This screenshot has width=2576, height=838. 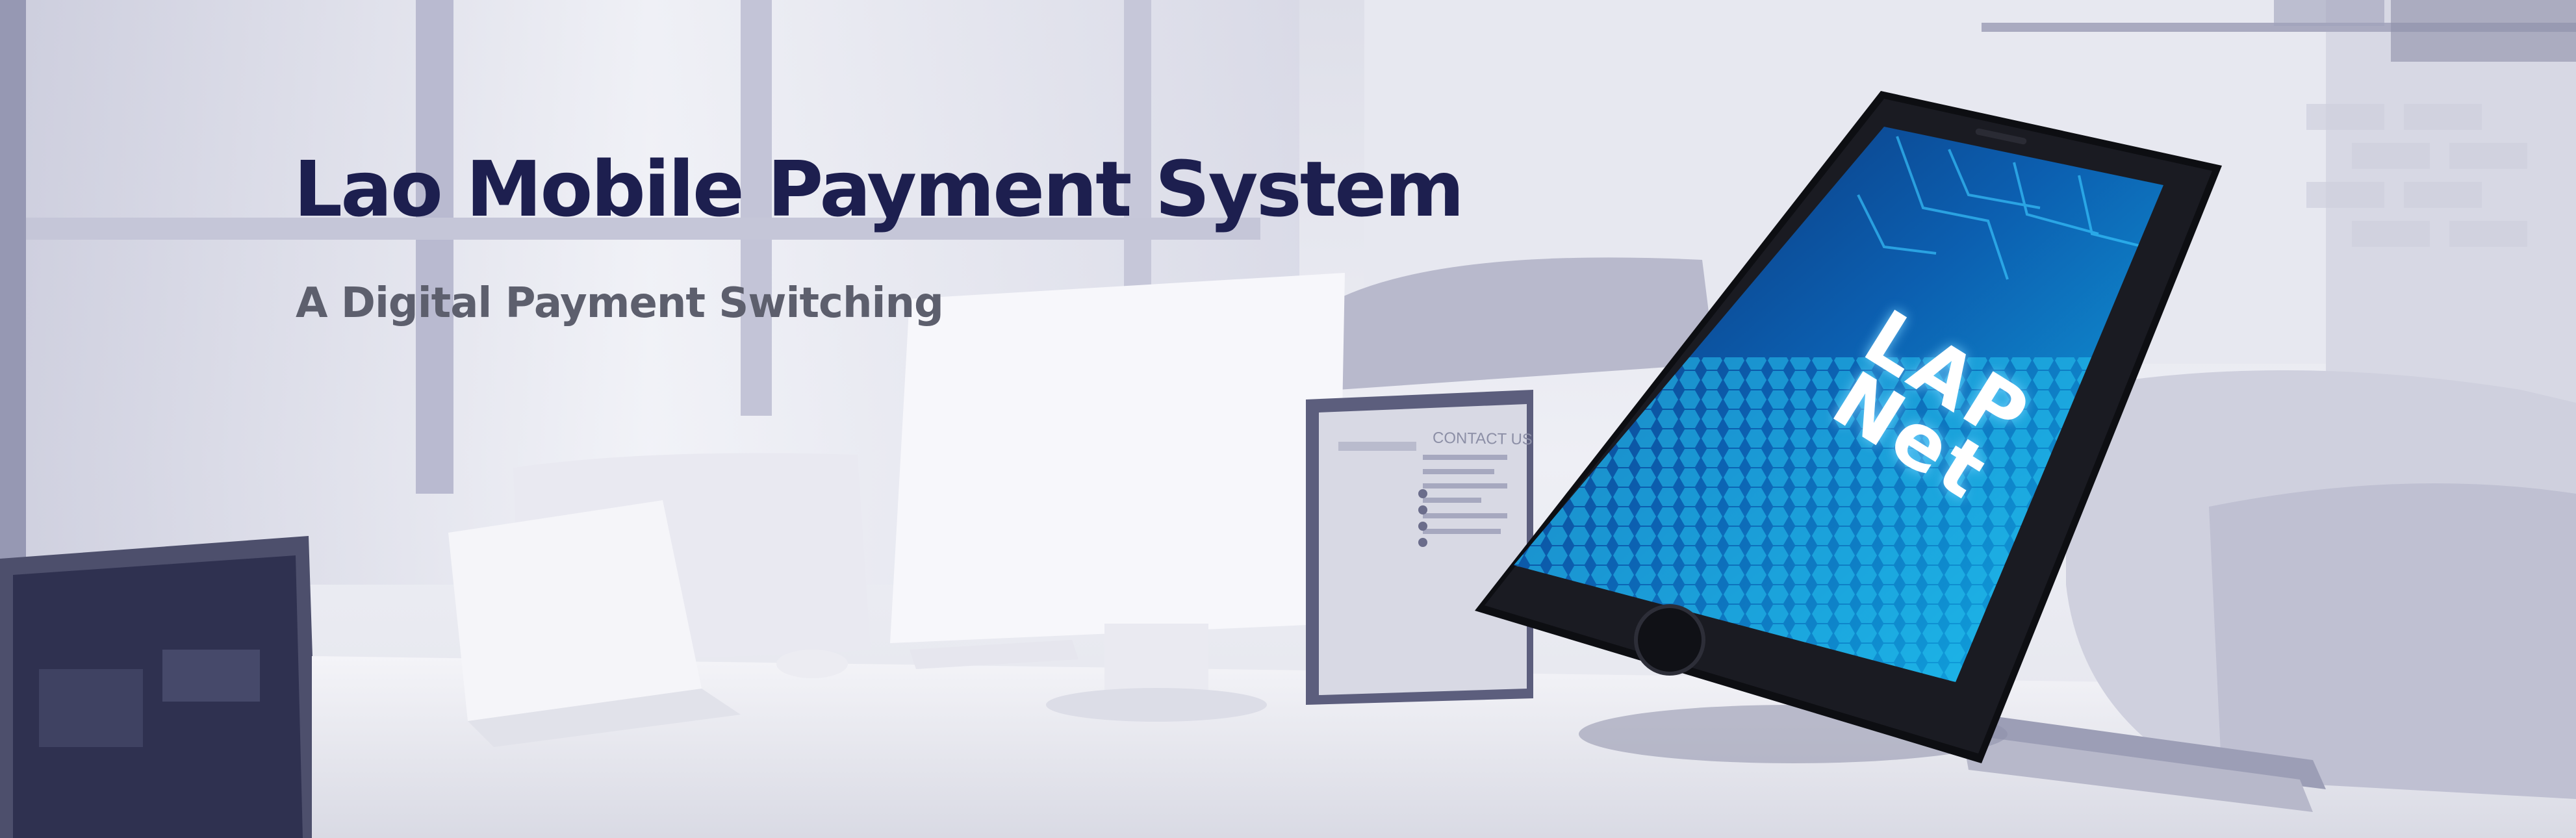 What do you see at coordinates (879, 189) in the screenshot?
I see `banner-title: Lao Mobile Payment System` at bounding box center [879, 189].